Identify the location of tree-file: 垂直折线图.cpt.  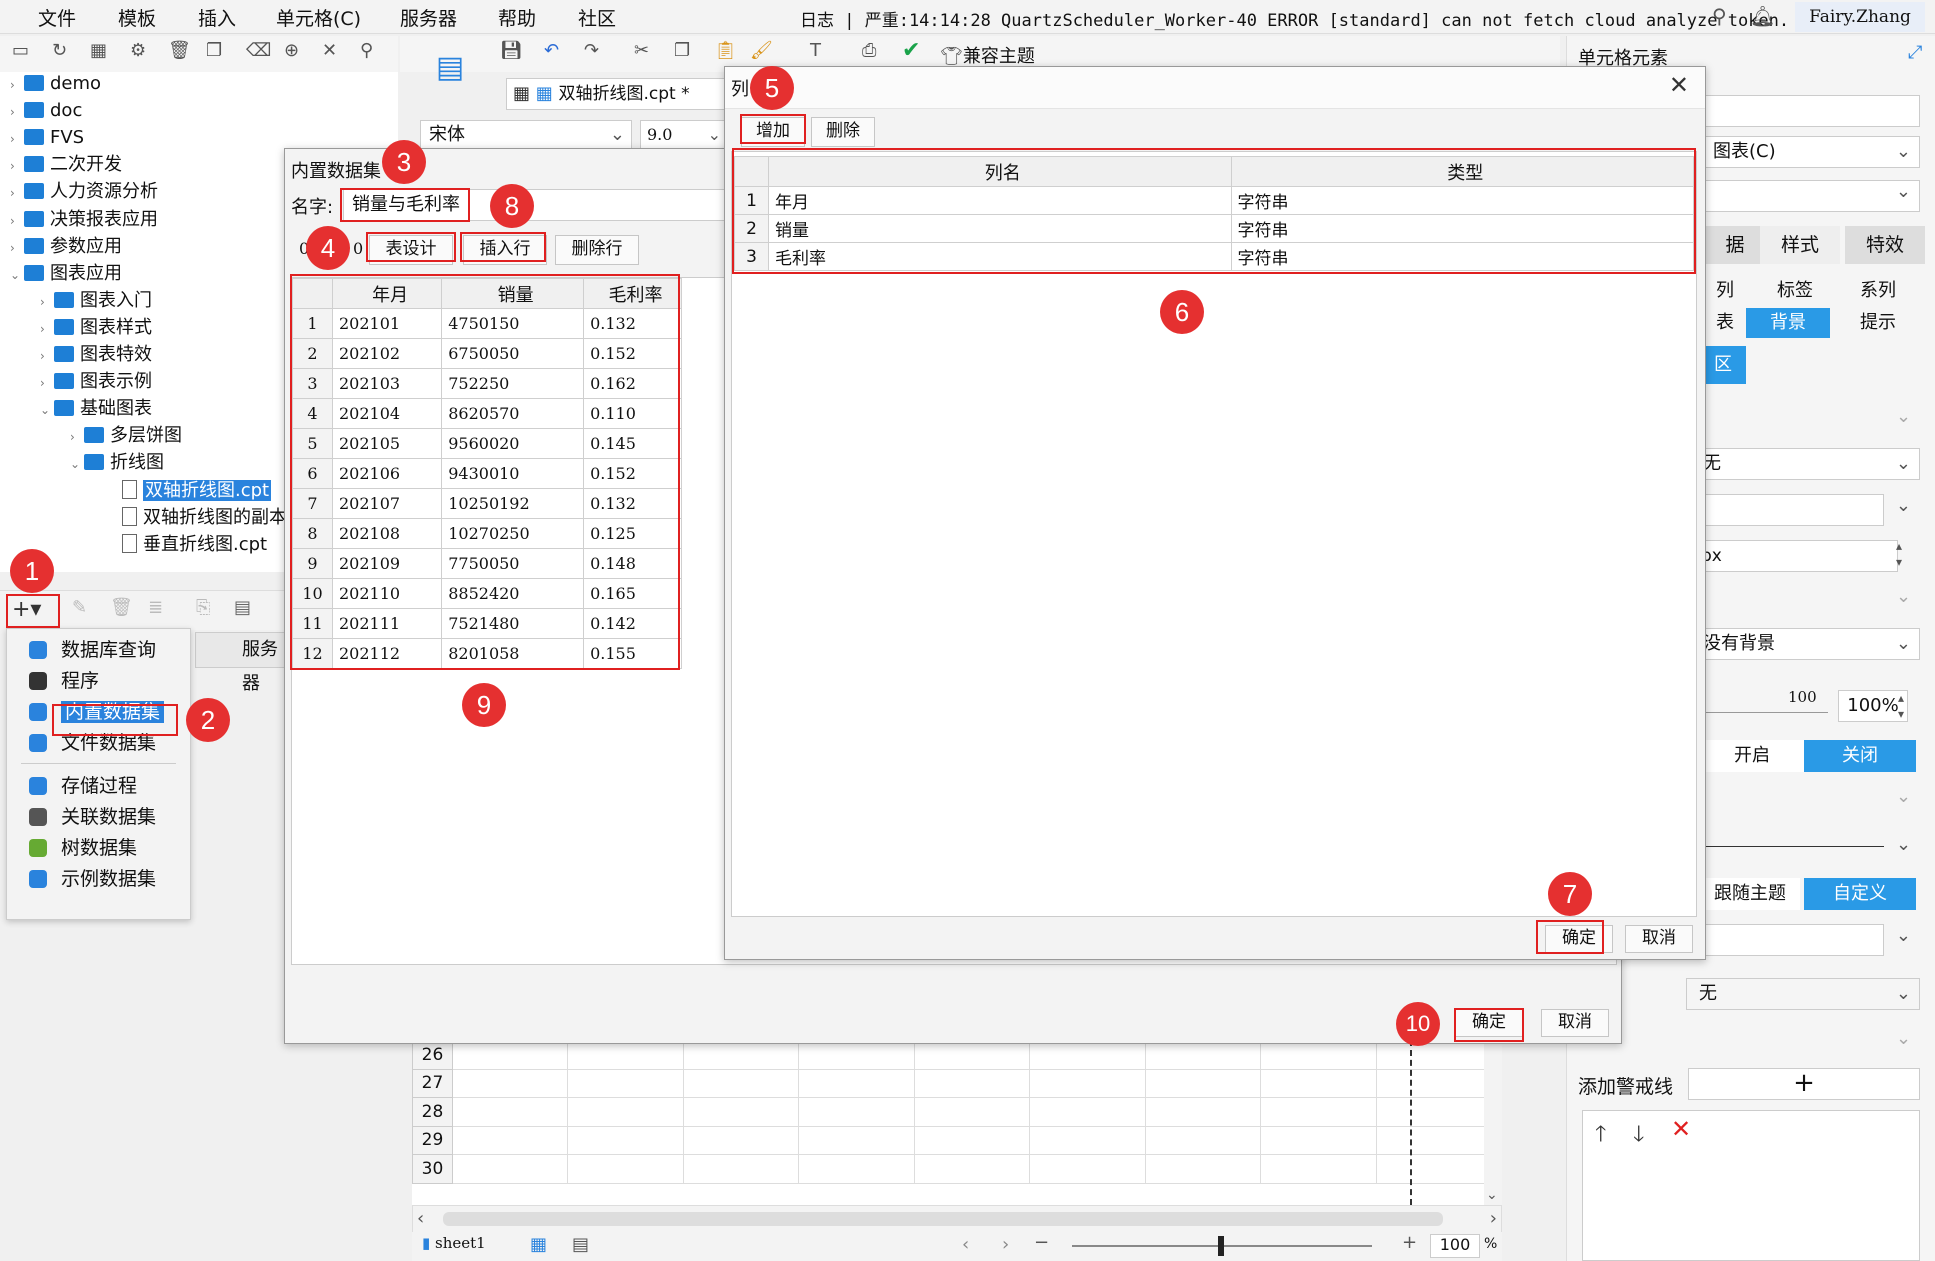
(194, 545).